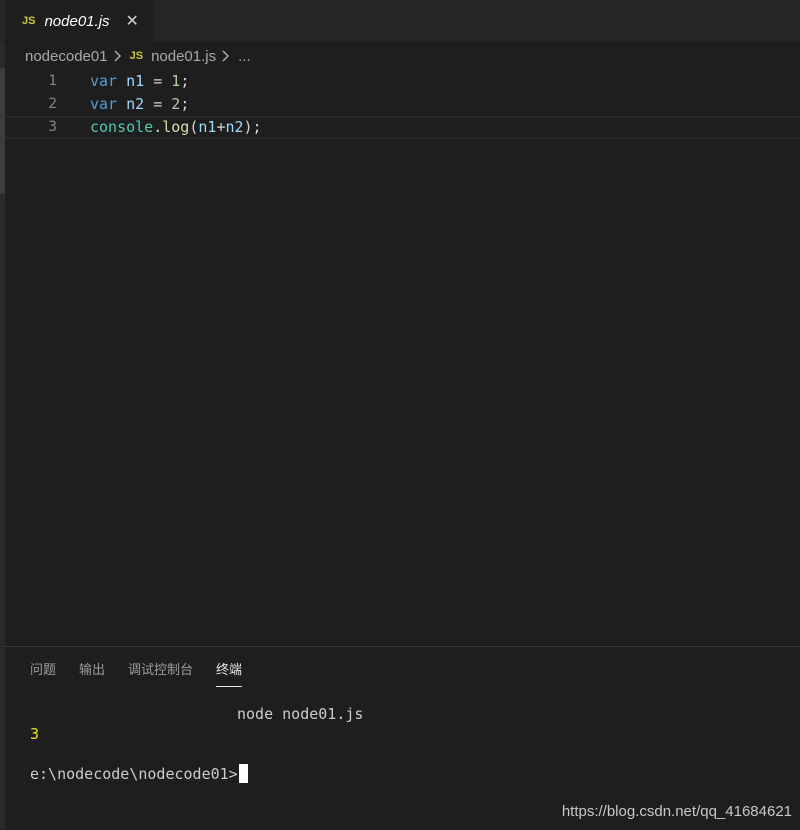 Image resolution: width=800 pixels, height=830 pixels. What do you see at coordinates (134, 774) in the screenshot?
I see `terminal-prompt: e:\nodecode\nodecode01>` at bounding box center [134, 774].